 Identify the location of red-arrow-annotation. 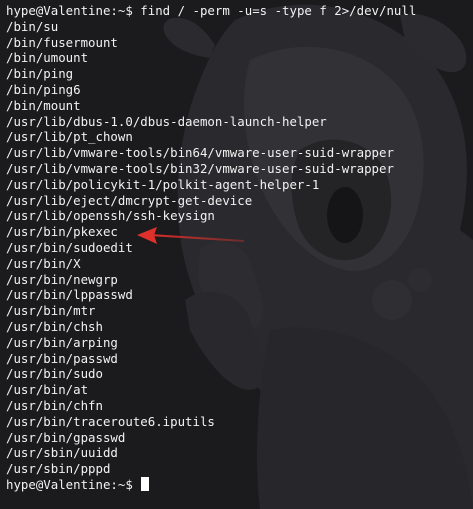
(190, 235).